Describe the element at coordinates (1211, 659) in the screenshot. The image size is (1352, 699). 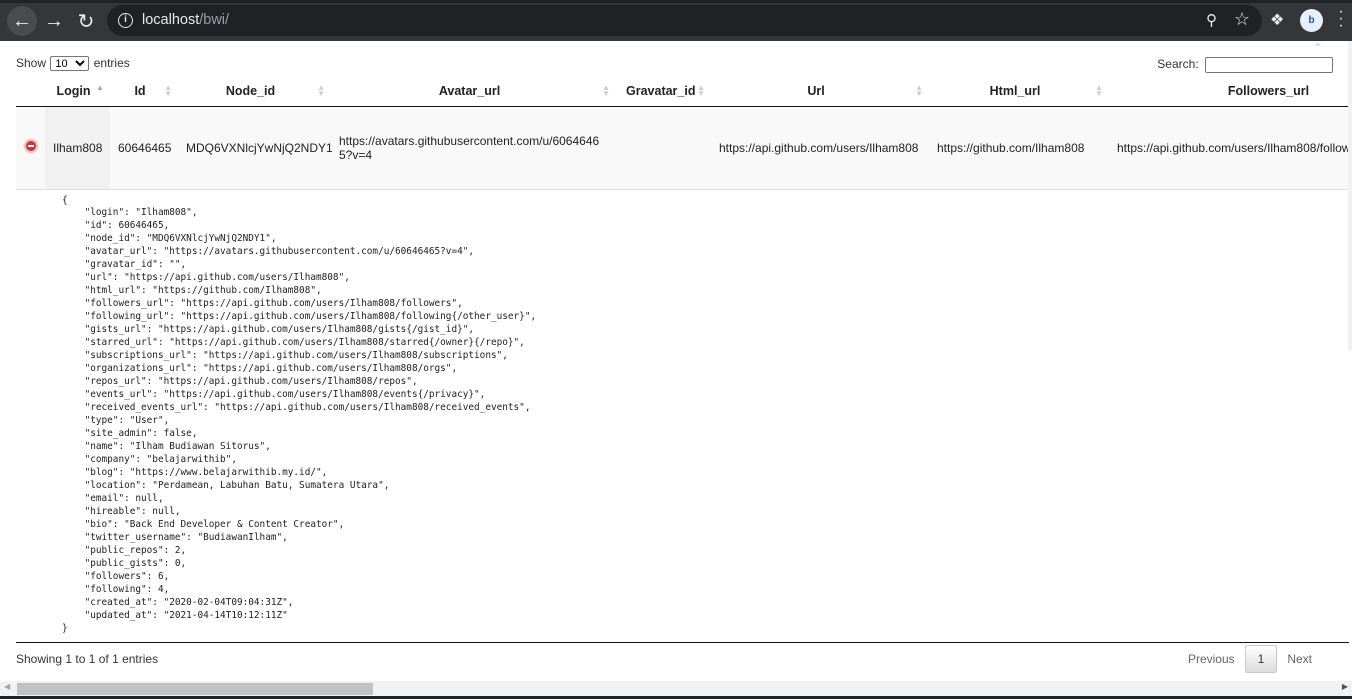
I see `previous-page-button: Previous` at that location.